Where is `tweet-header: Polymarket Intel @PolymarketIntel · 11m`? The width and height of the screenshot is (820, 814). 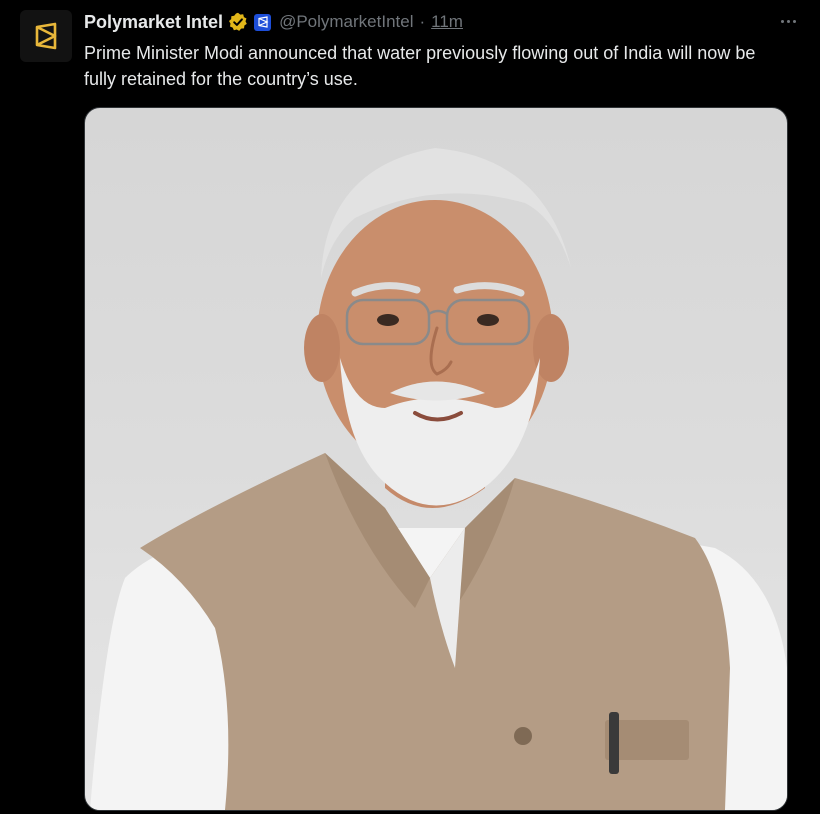
tweet-header: Polymarket Intel @PolymarketIntel · 11m is located at coordinates (273, 22).